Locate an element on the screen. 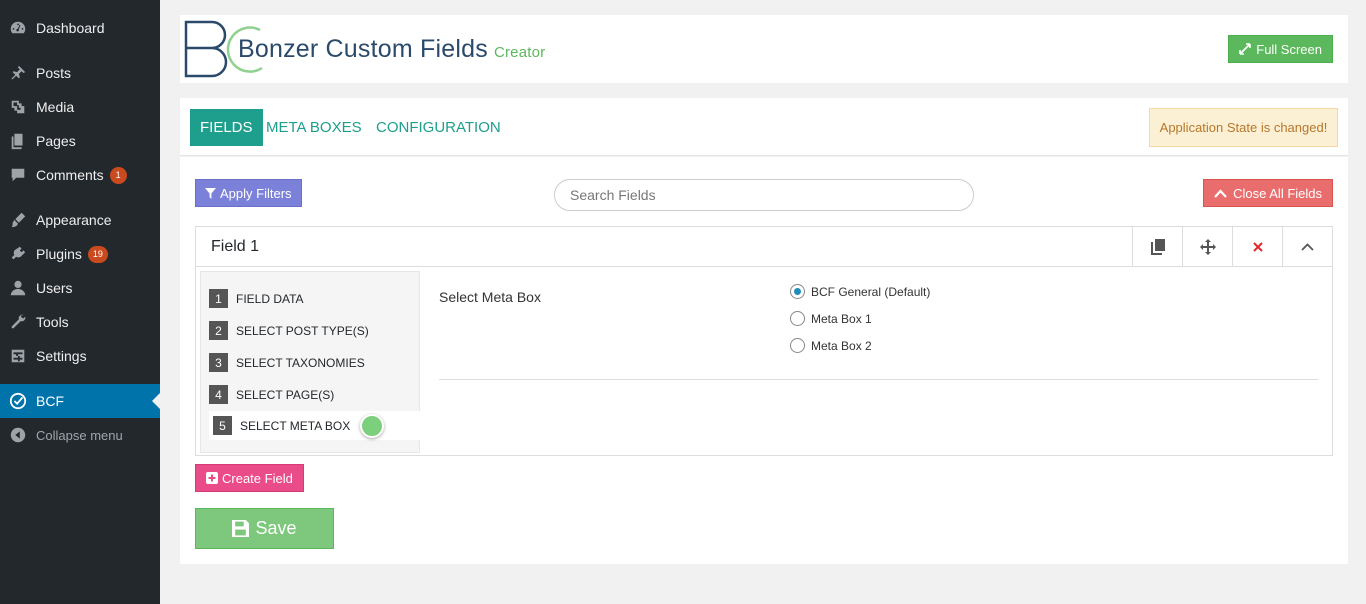 The height and width of the screenshot is (604, 1366). delete-field-button is located at coordinates (1257, 247).